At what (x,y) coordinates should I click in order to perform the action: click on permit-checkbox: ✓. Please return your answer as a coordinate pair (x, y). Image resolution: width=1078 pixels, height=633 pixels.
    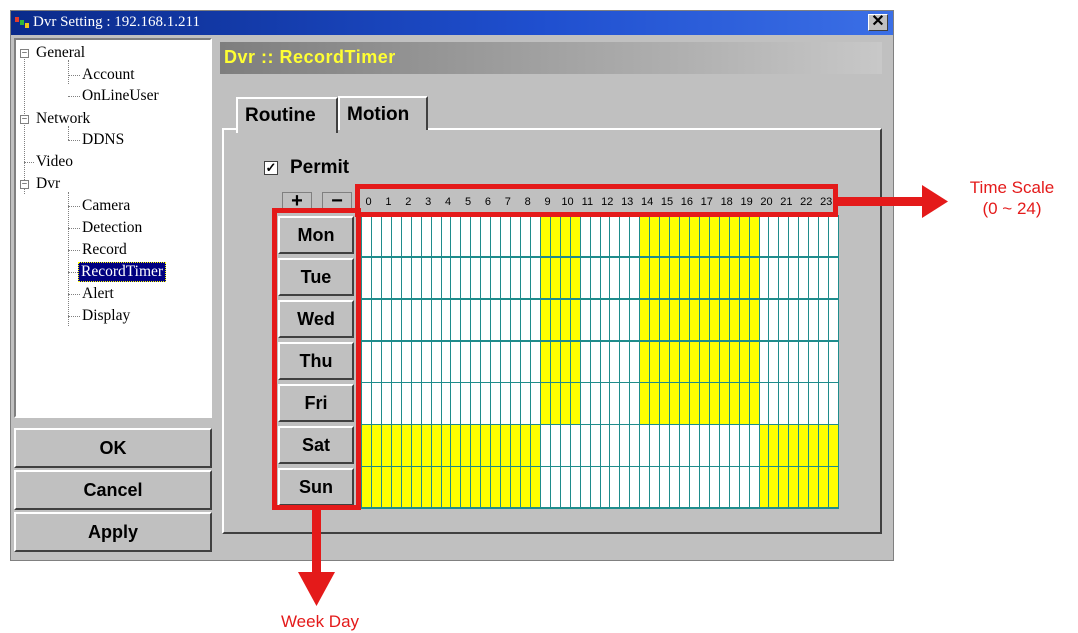
    Looking at the image, I should click on (271, 168).